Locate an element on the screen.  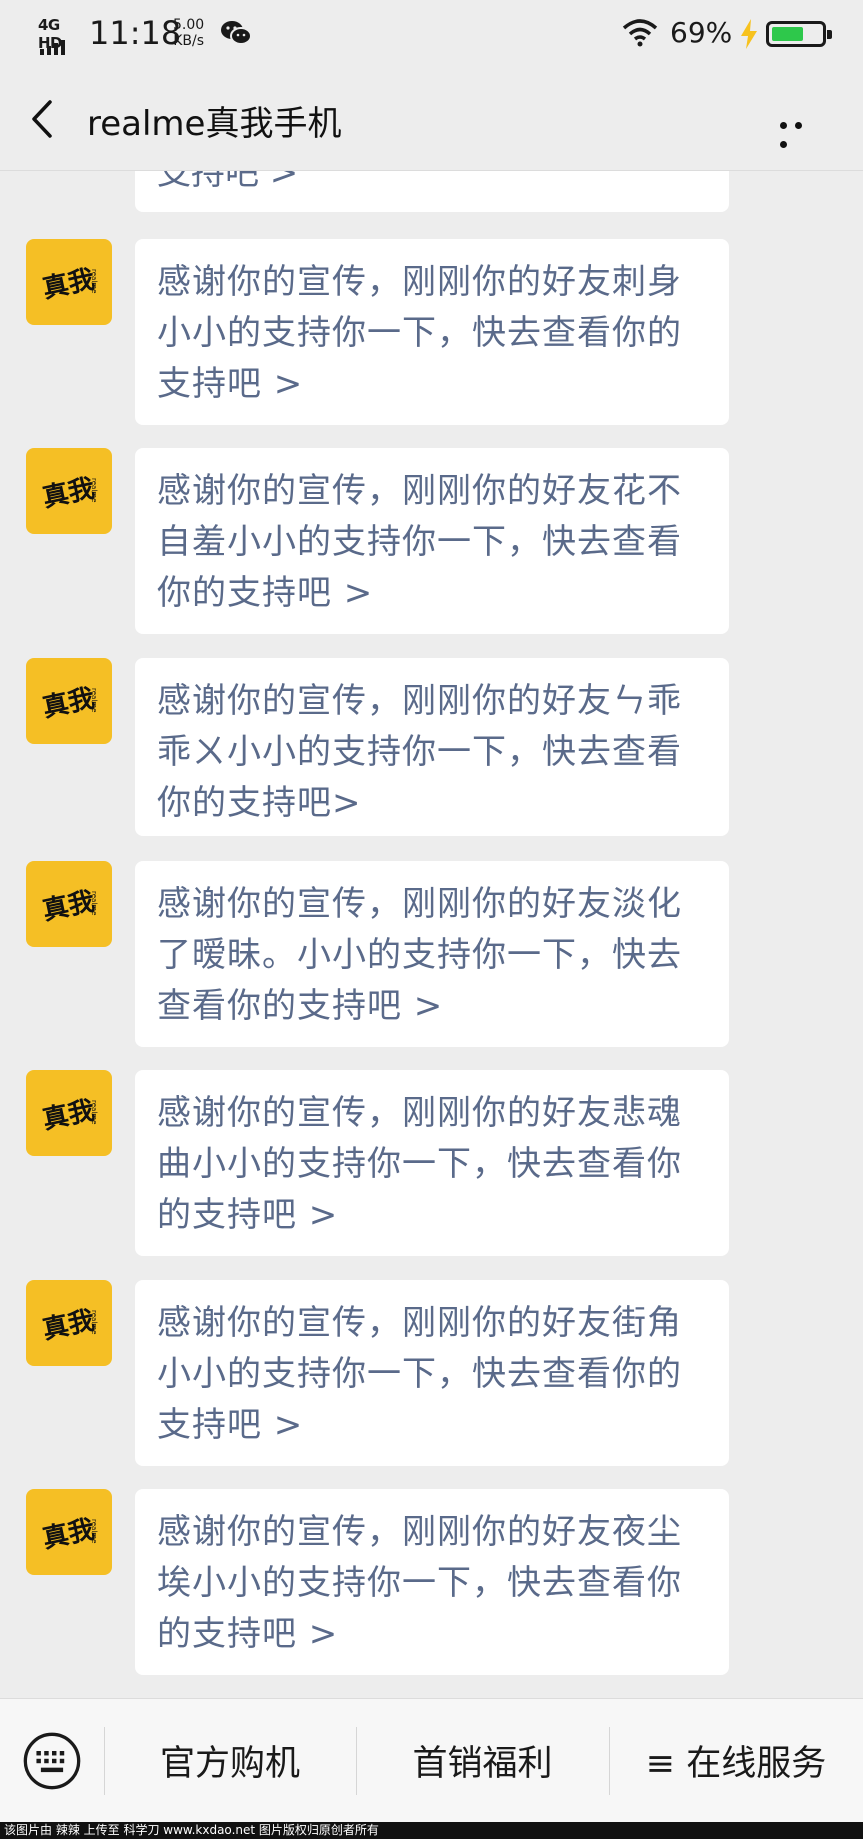
message-bubble: 感谢你的宣传，刚刚你的好友ㄣ乖 乖ㄨ小小的支持你一下，快去查看 你的支持吧> is located at coordinates (432, 747).